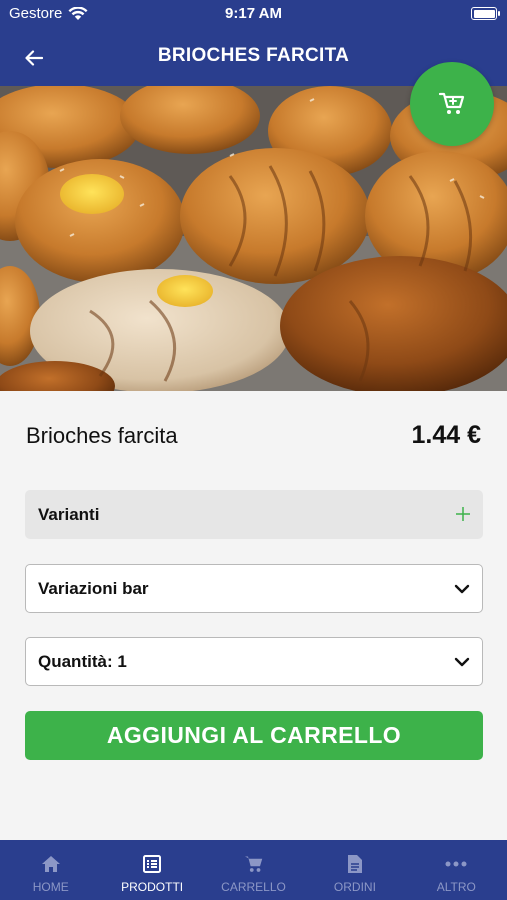 The height and width of the screenshot is (900, 507). I want to click on tab-bar: HOME PRODOTTI CARRELLO ORDINI ALTRO, so click(253, 870).